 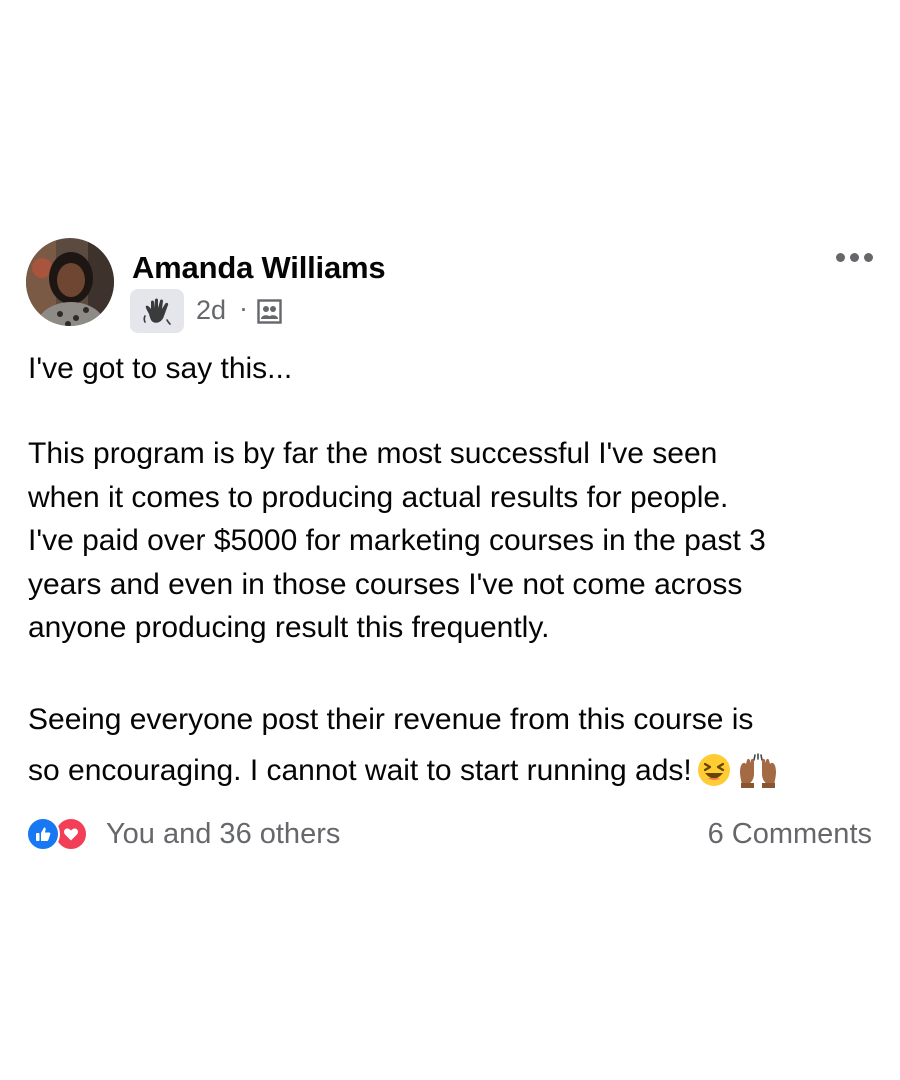 I want to click on post-time: 2d, so click(x=211, y=310).